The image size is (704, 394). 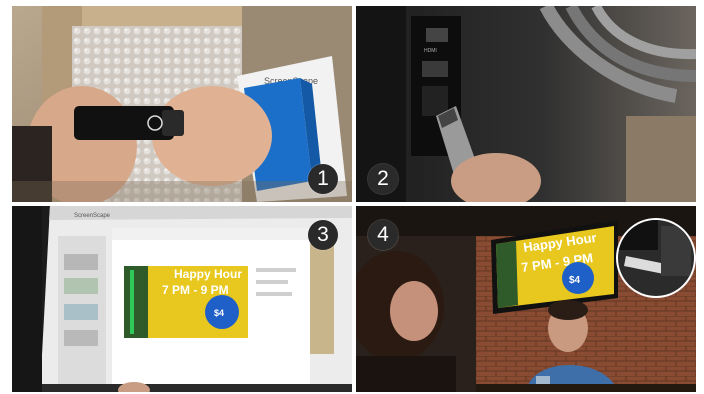 What do you see at coordinates (575, 280) in the screenshot?
I see `sign-price: $4` at bounding box center [575, 280].